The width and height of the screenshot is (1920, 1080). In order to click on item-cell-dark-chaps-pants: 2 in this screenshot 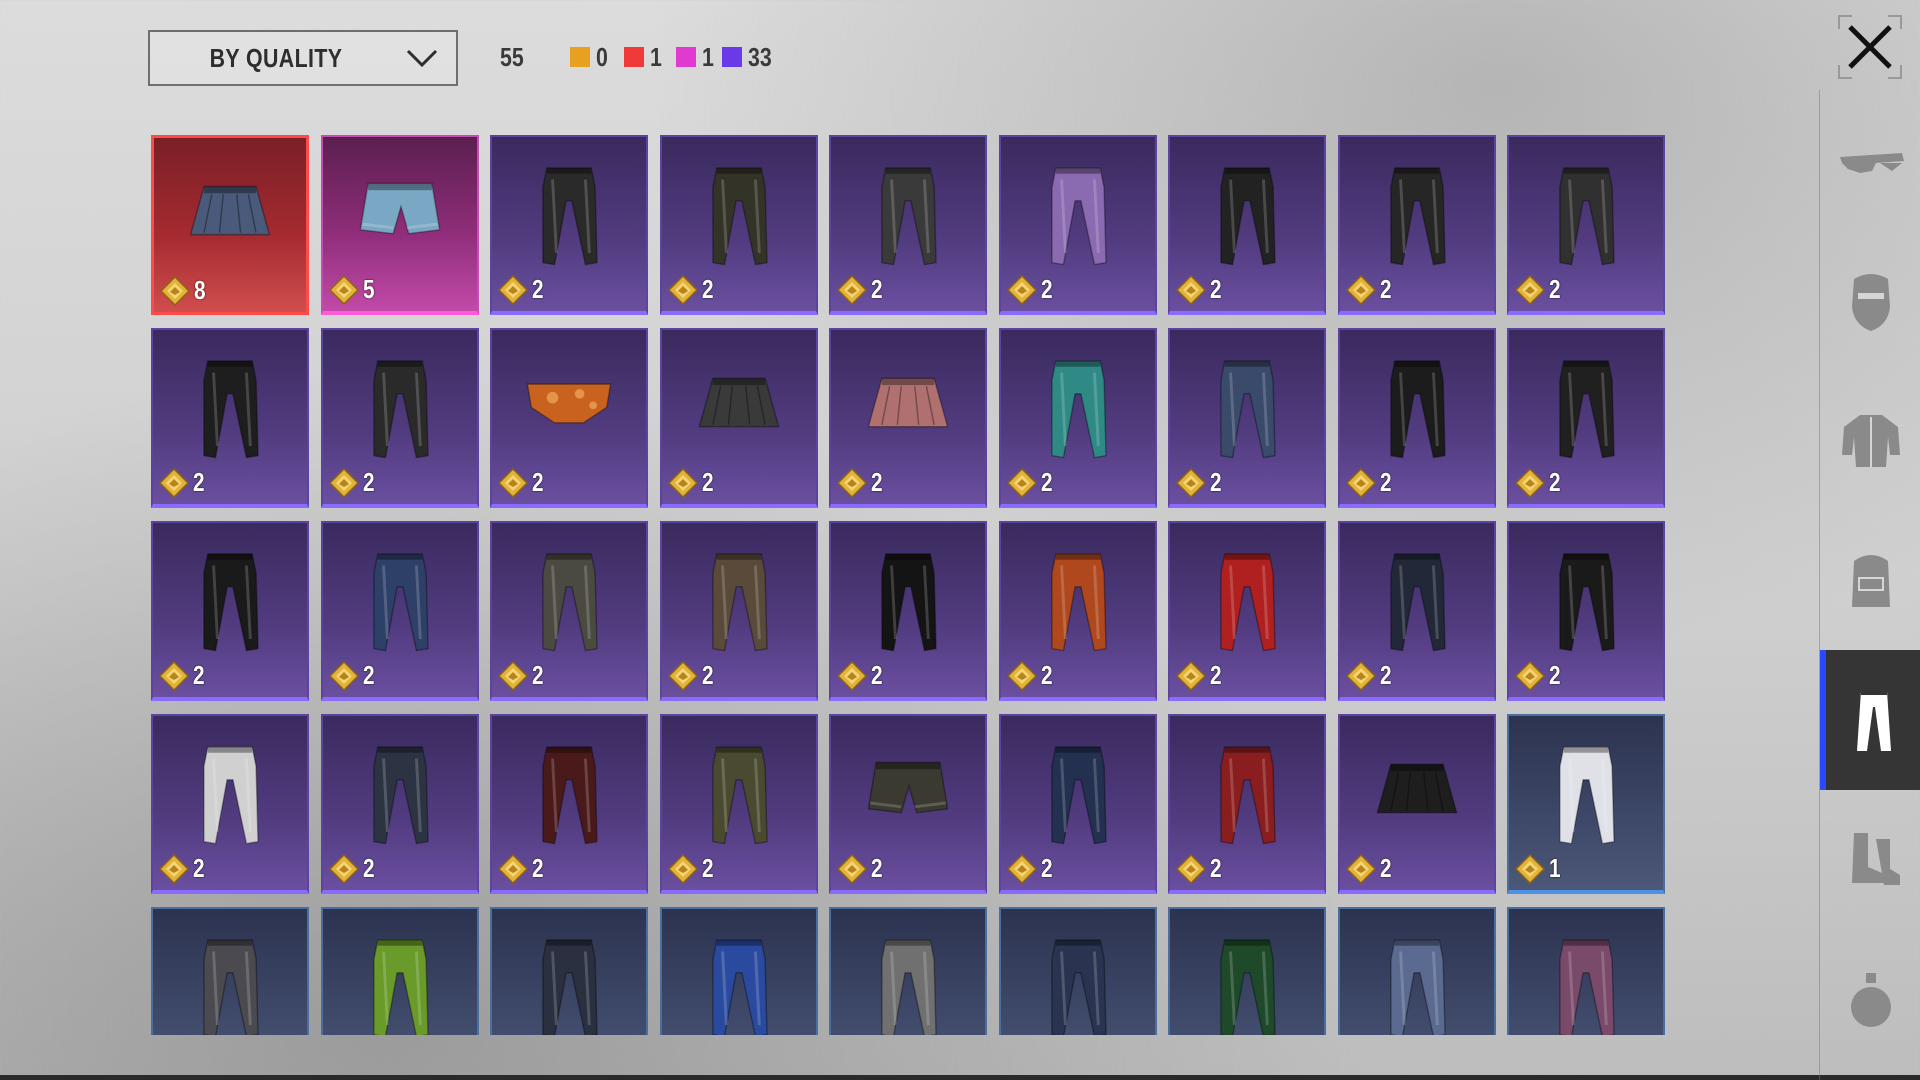, I will do `click(738, 225)`.